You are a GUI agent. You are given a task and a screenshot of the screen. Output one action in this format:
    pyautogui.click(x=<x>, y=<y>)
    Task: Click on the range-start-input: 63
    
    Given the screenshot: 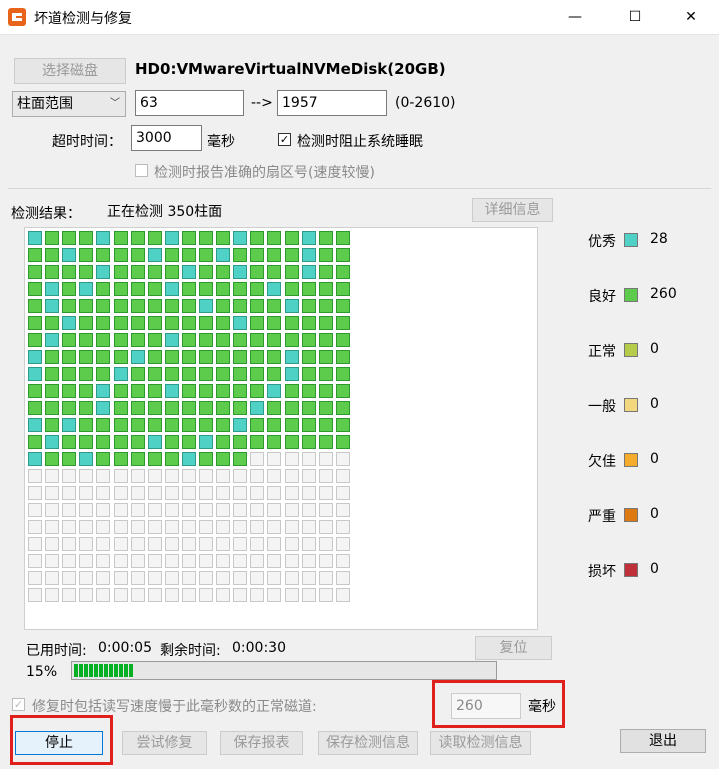 What is the action you would take?
    pyautogui.click(x=189, y=103)
    